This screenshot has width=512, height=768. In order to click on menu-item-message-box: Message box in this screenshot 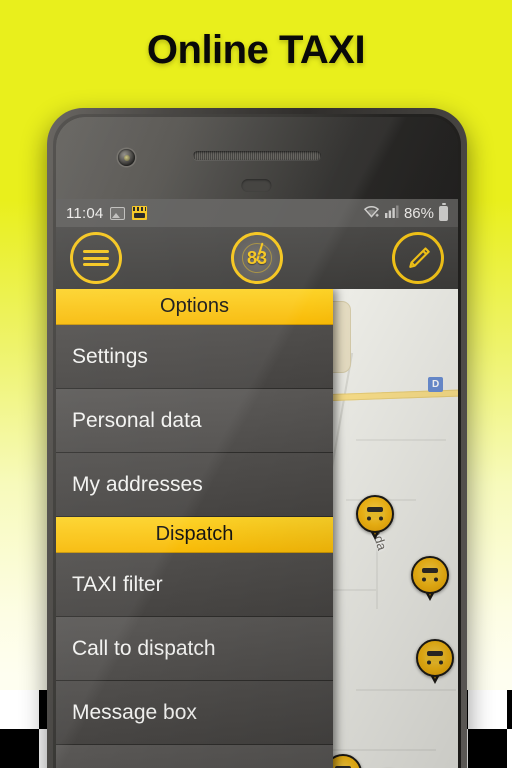, I will do `click(194, 713)`.